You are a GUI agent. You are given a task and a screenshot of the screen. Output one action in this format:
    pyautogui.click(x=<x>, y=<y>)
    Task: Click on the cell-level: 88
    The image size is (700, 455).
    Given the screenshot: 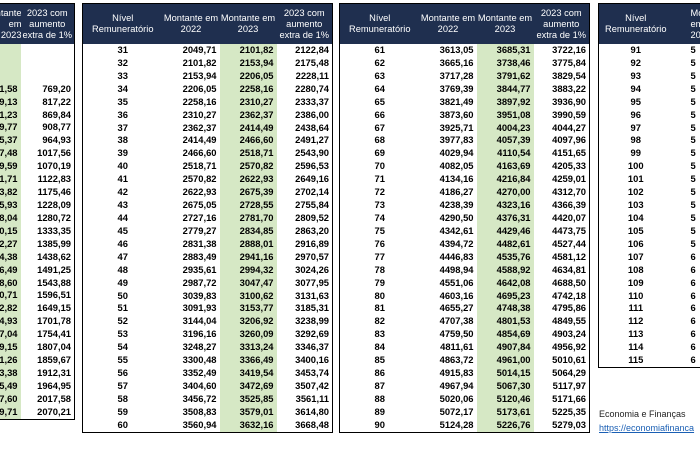 What is the action you would take?
    pyautogui.click(x=379, y=398)
    